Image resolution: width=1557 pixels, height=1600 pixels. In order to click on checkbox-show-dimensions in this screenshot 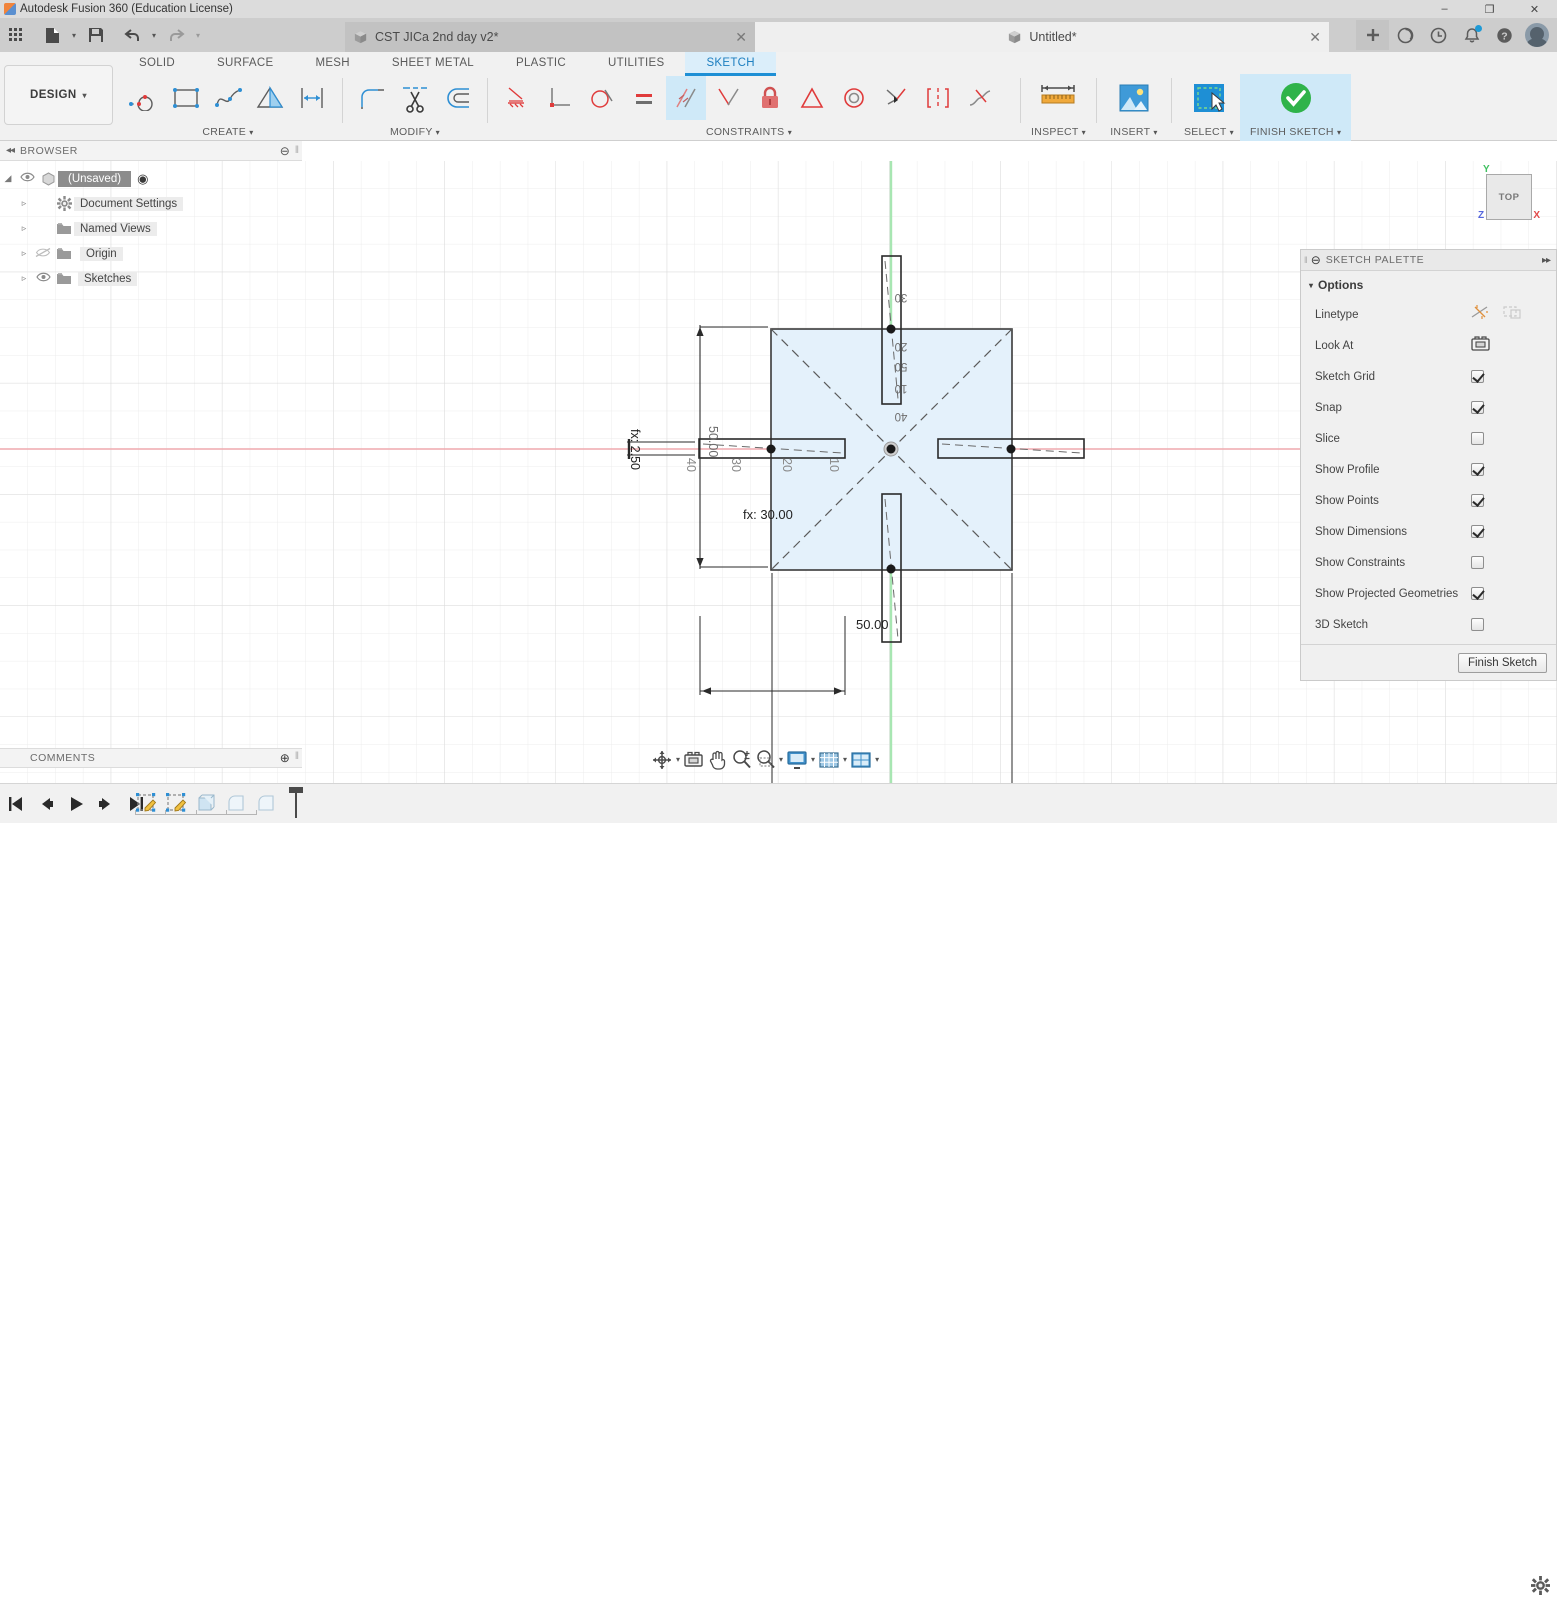, I will do `click(1477, 531)`.